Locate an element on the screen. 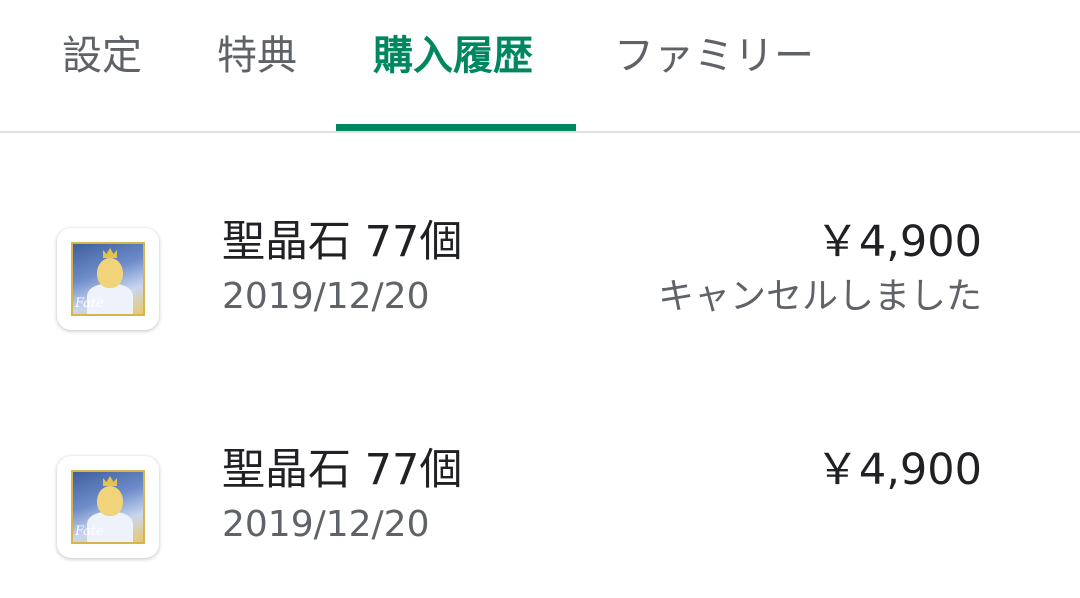 The image size is (1080, 598). active-tab-indicator is located at coordinates (456, 127).